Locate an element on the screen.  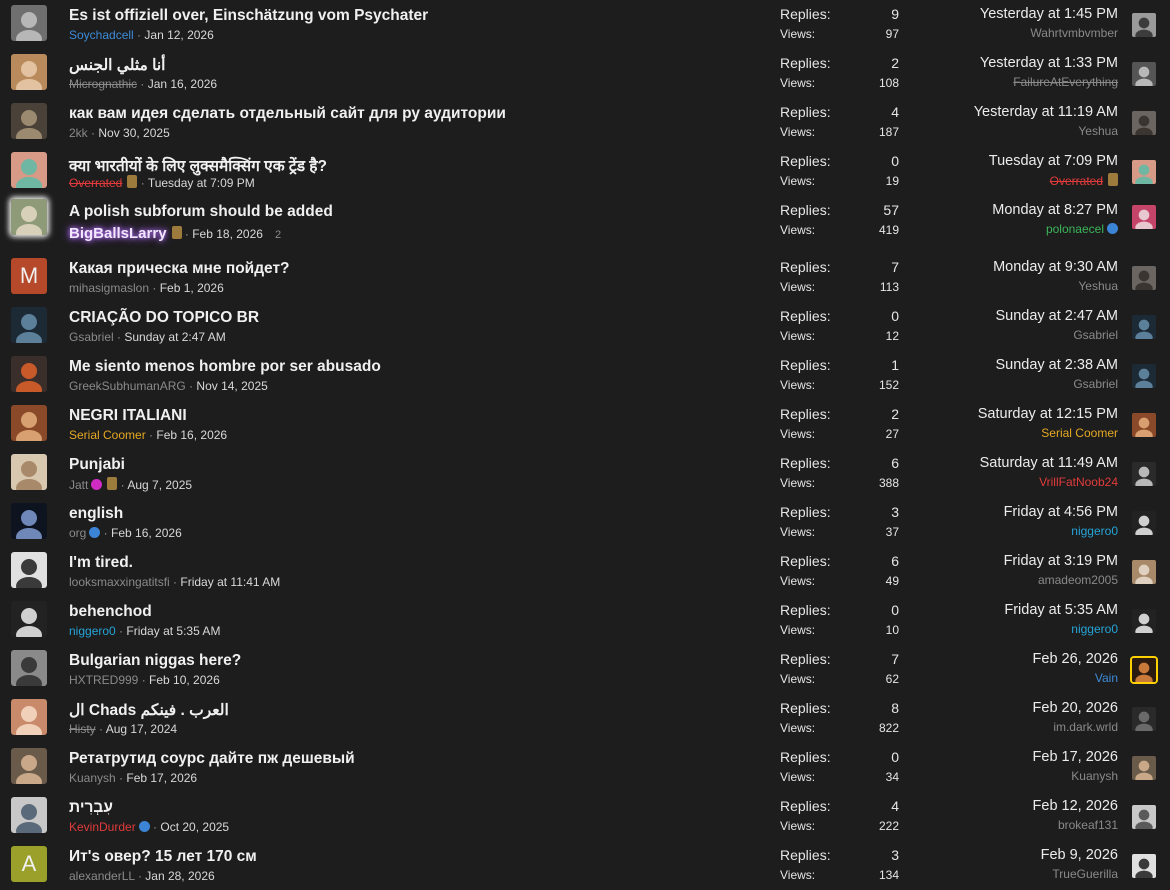
last-post-date: Monday at 9:30 AM is located at coordinates (1055, 267).